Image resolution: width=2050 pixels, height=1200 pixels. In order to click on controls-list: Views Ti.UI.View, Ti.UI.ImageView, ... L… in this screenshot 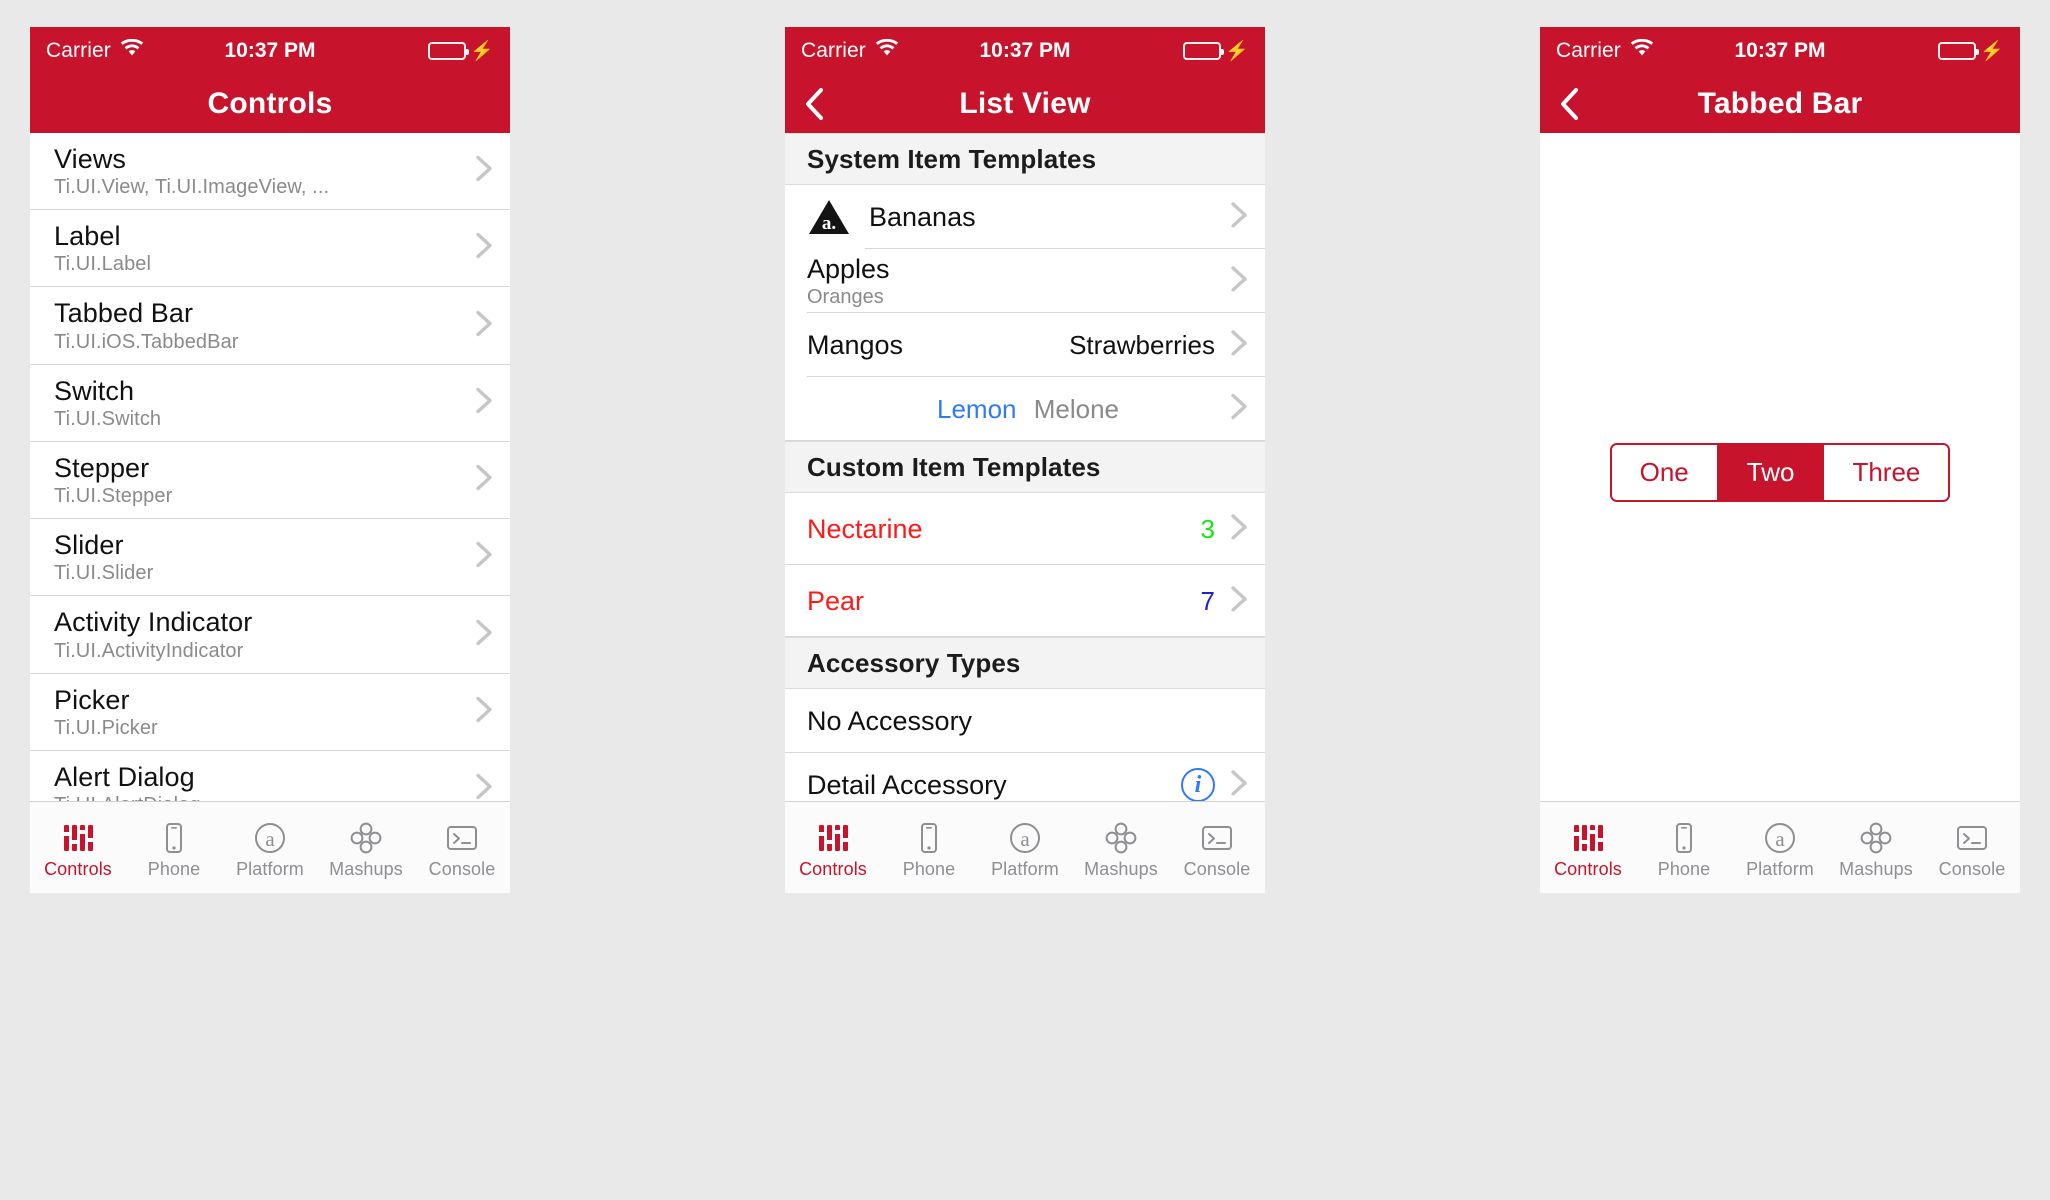, I will do `click(270, 467)`.